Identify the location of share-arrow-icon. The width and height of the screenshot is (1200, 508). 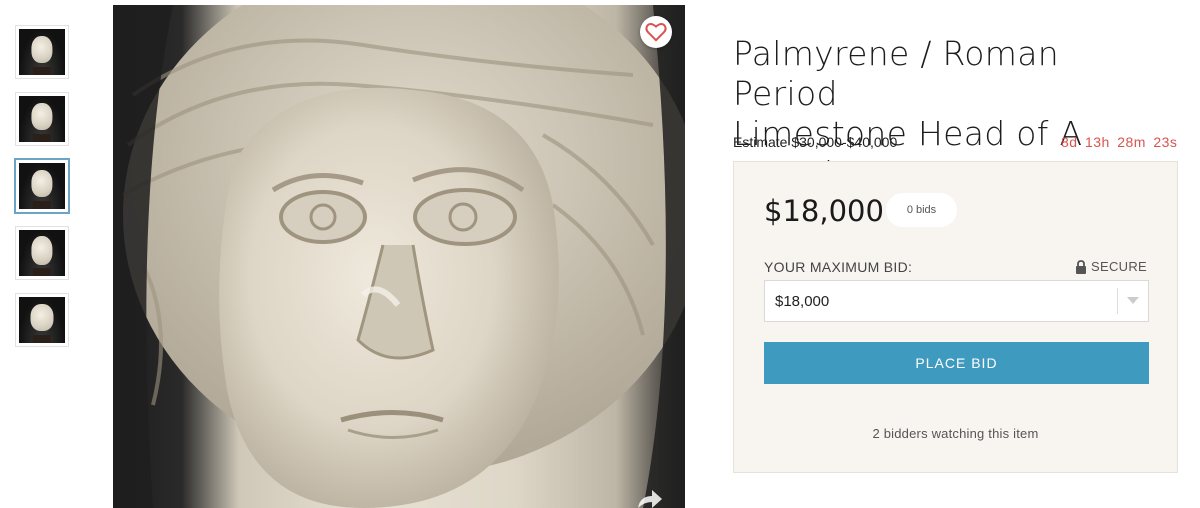
(650, 499).